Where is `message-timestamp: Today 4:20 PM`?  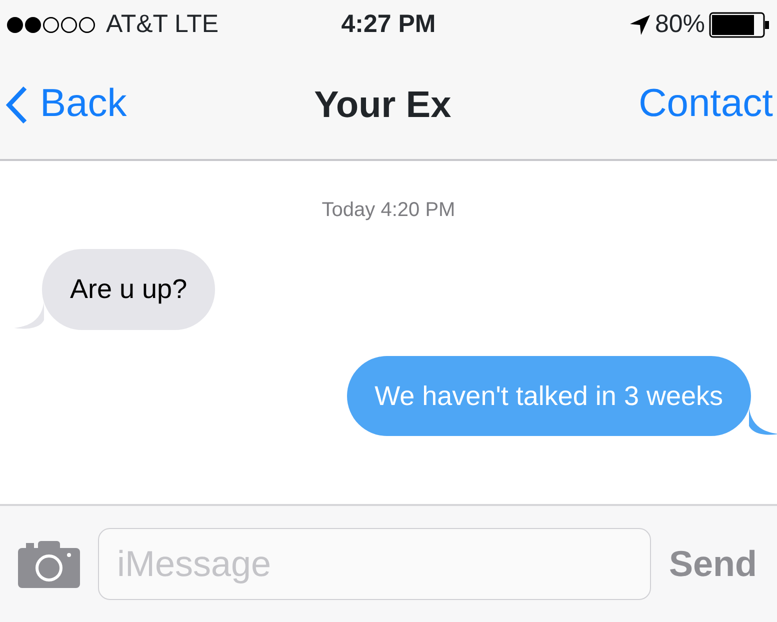 message-timestamp: Today 4:20 PM is located at coordinates (388, 210).